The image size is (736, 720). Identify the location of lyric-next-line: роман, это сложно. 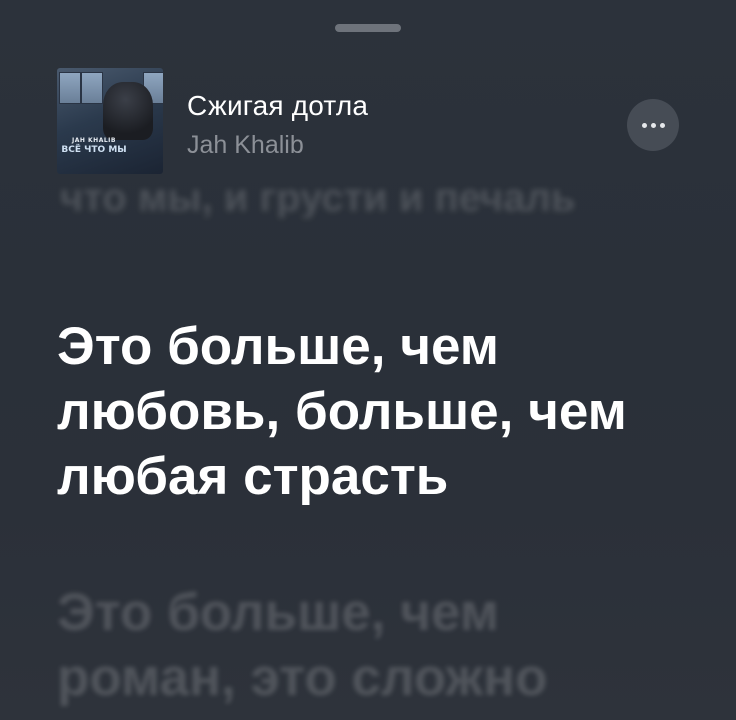
(302, 677).